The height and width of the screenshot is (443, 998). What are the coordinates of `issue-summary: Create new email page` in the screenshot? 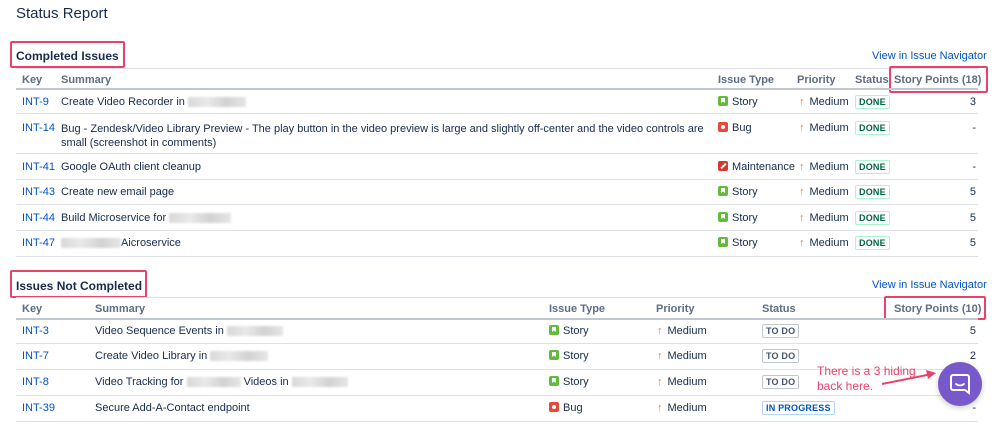 It's located at (117, 192).